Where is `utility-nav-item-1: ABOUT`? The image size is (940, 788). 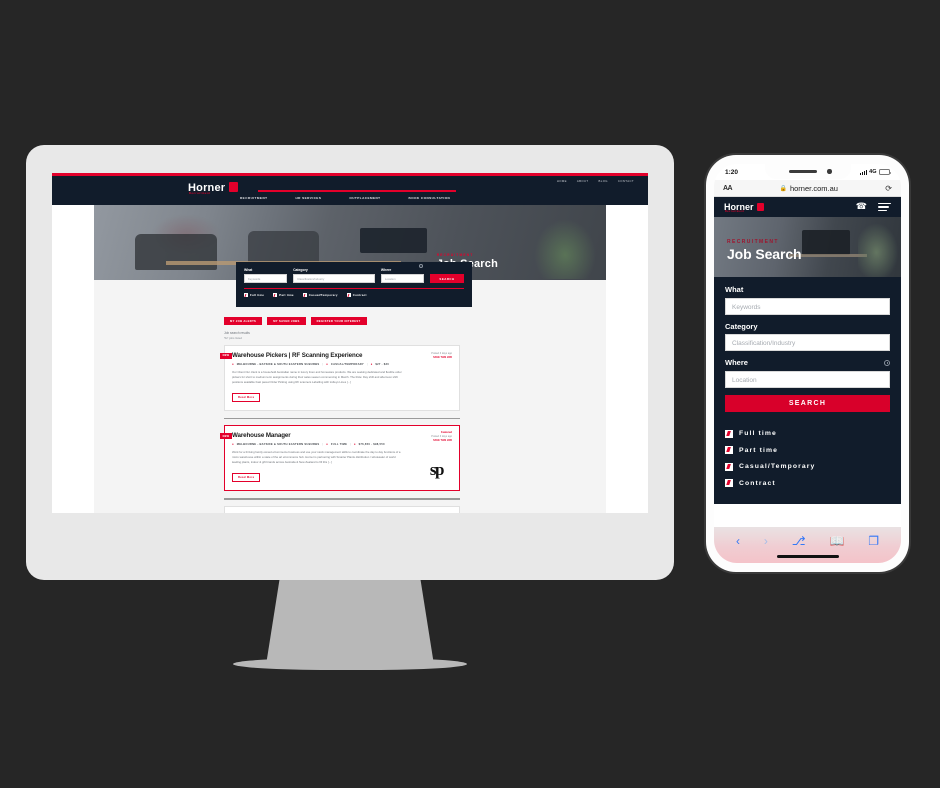
utility-nav-item-1: ABOUT is located at coordinates (583, 181).